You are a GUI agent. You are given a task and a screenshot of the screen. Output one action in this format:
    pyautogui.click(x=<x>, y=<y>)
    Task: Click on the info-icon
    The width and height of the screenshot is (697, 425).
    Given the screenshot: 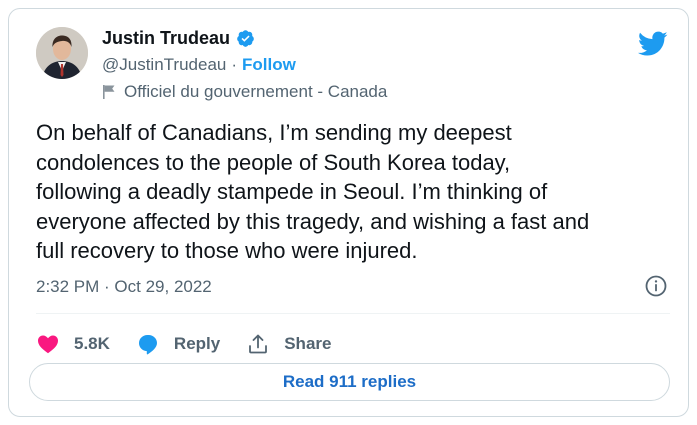 What is the action you would take?
    pyautogui.click(x=656, y=286)
    